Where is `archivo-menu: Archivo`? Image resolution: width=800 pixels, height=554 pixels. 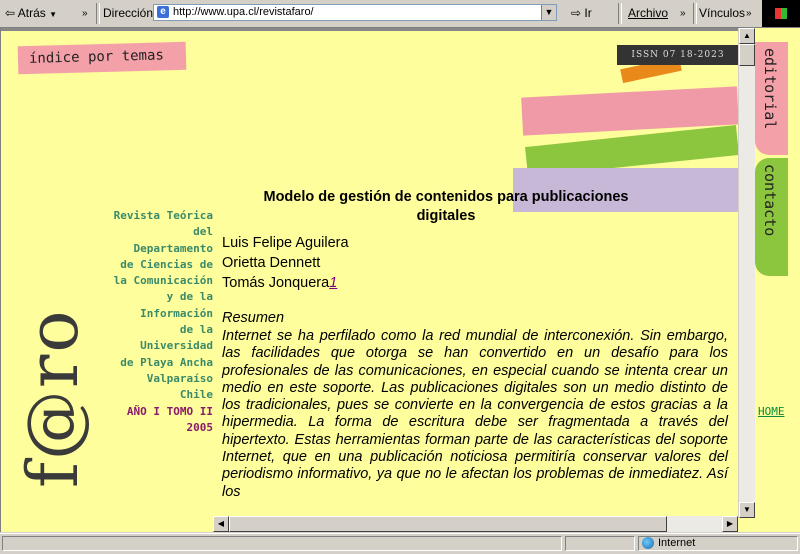 archivo-menu: Archivo is located at coordinates (648, 13).